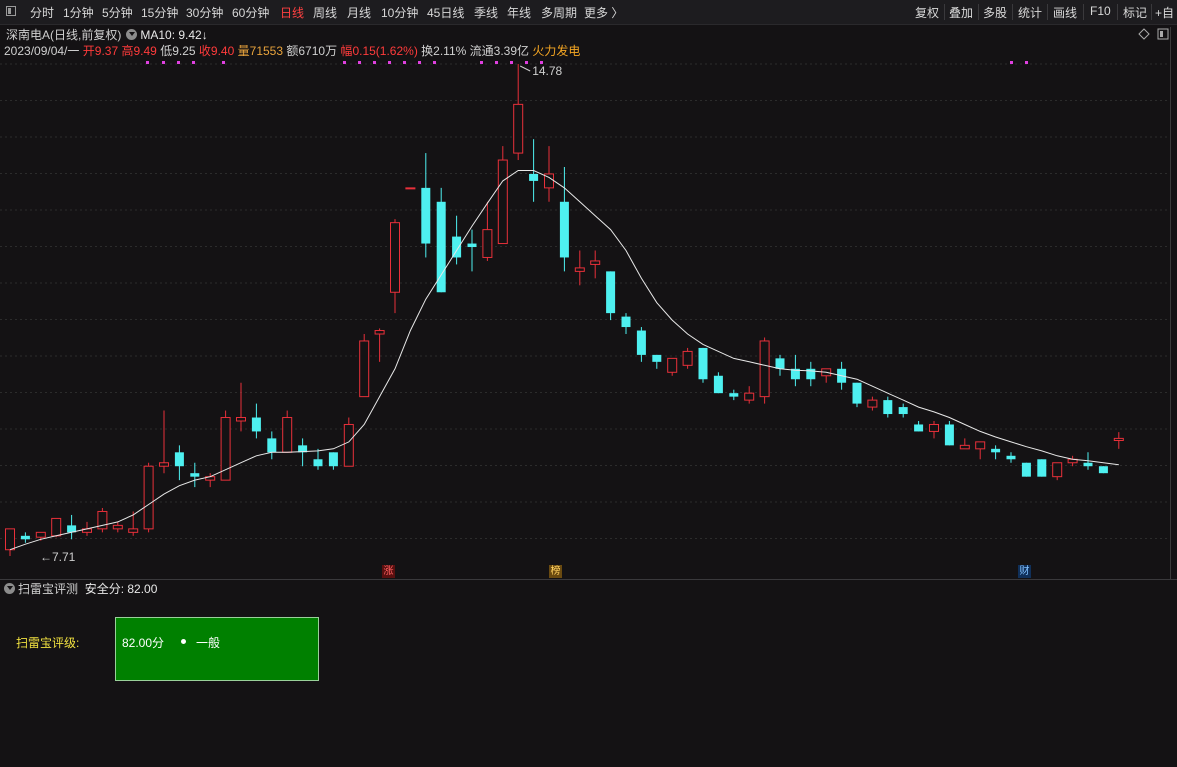  Describe the element at coordinates (388, 571) in the screenshot. I see `event-marker-zhang: 涨` at that location.